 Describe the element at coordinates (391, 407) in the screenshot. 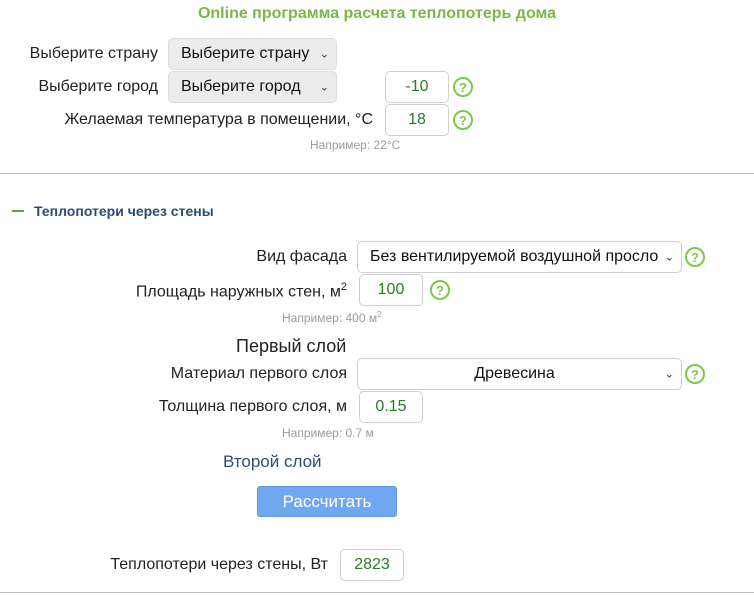

I see `layer1-thickness-field: 0.15` at that location.